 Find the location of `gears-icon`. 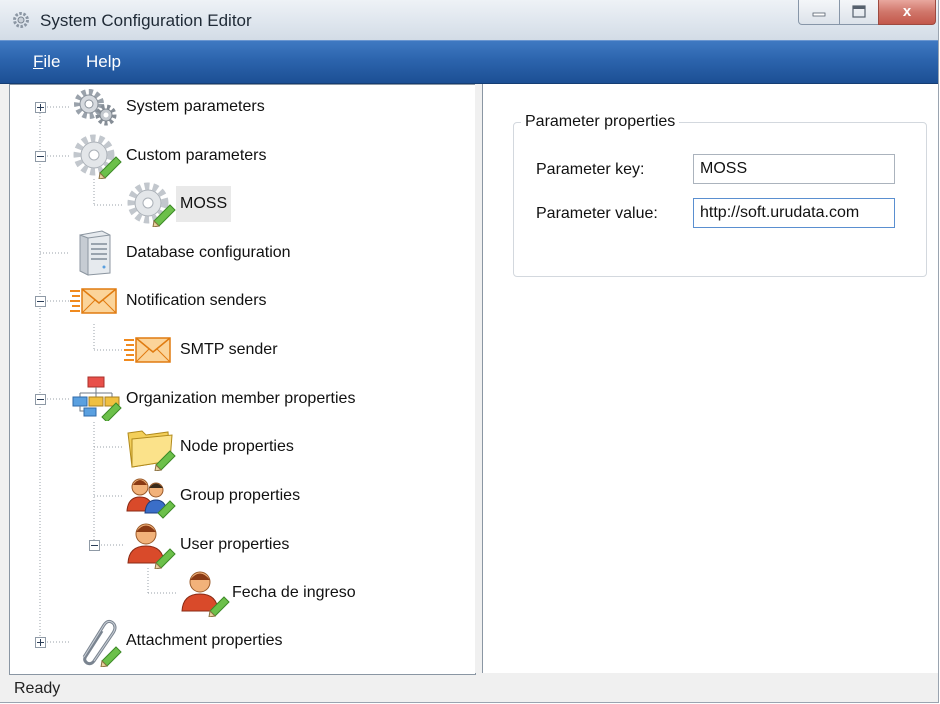

gears-icon is located at coordinates (95, 109).